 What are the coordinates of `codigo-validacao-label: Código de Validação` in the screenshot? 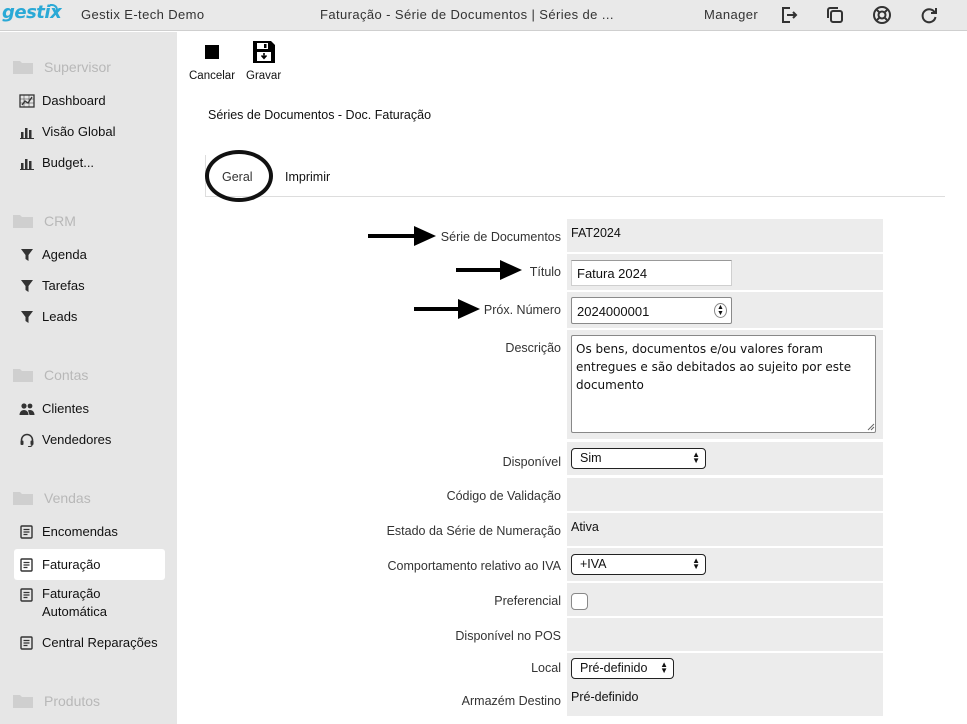 It's located at (503, 496).